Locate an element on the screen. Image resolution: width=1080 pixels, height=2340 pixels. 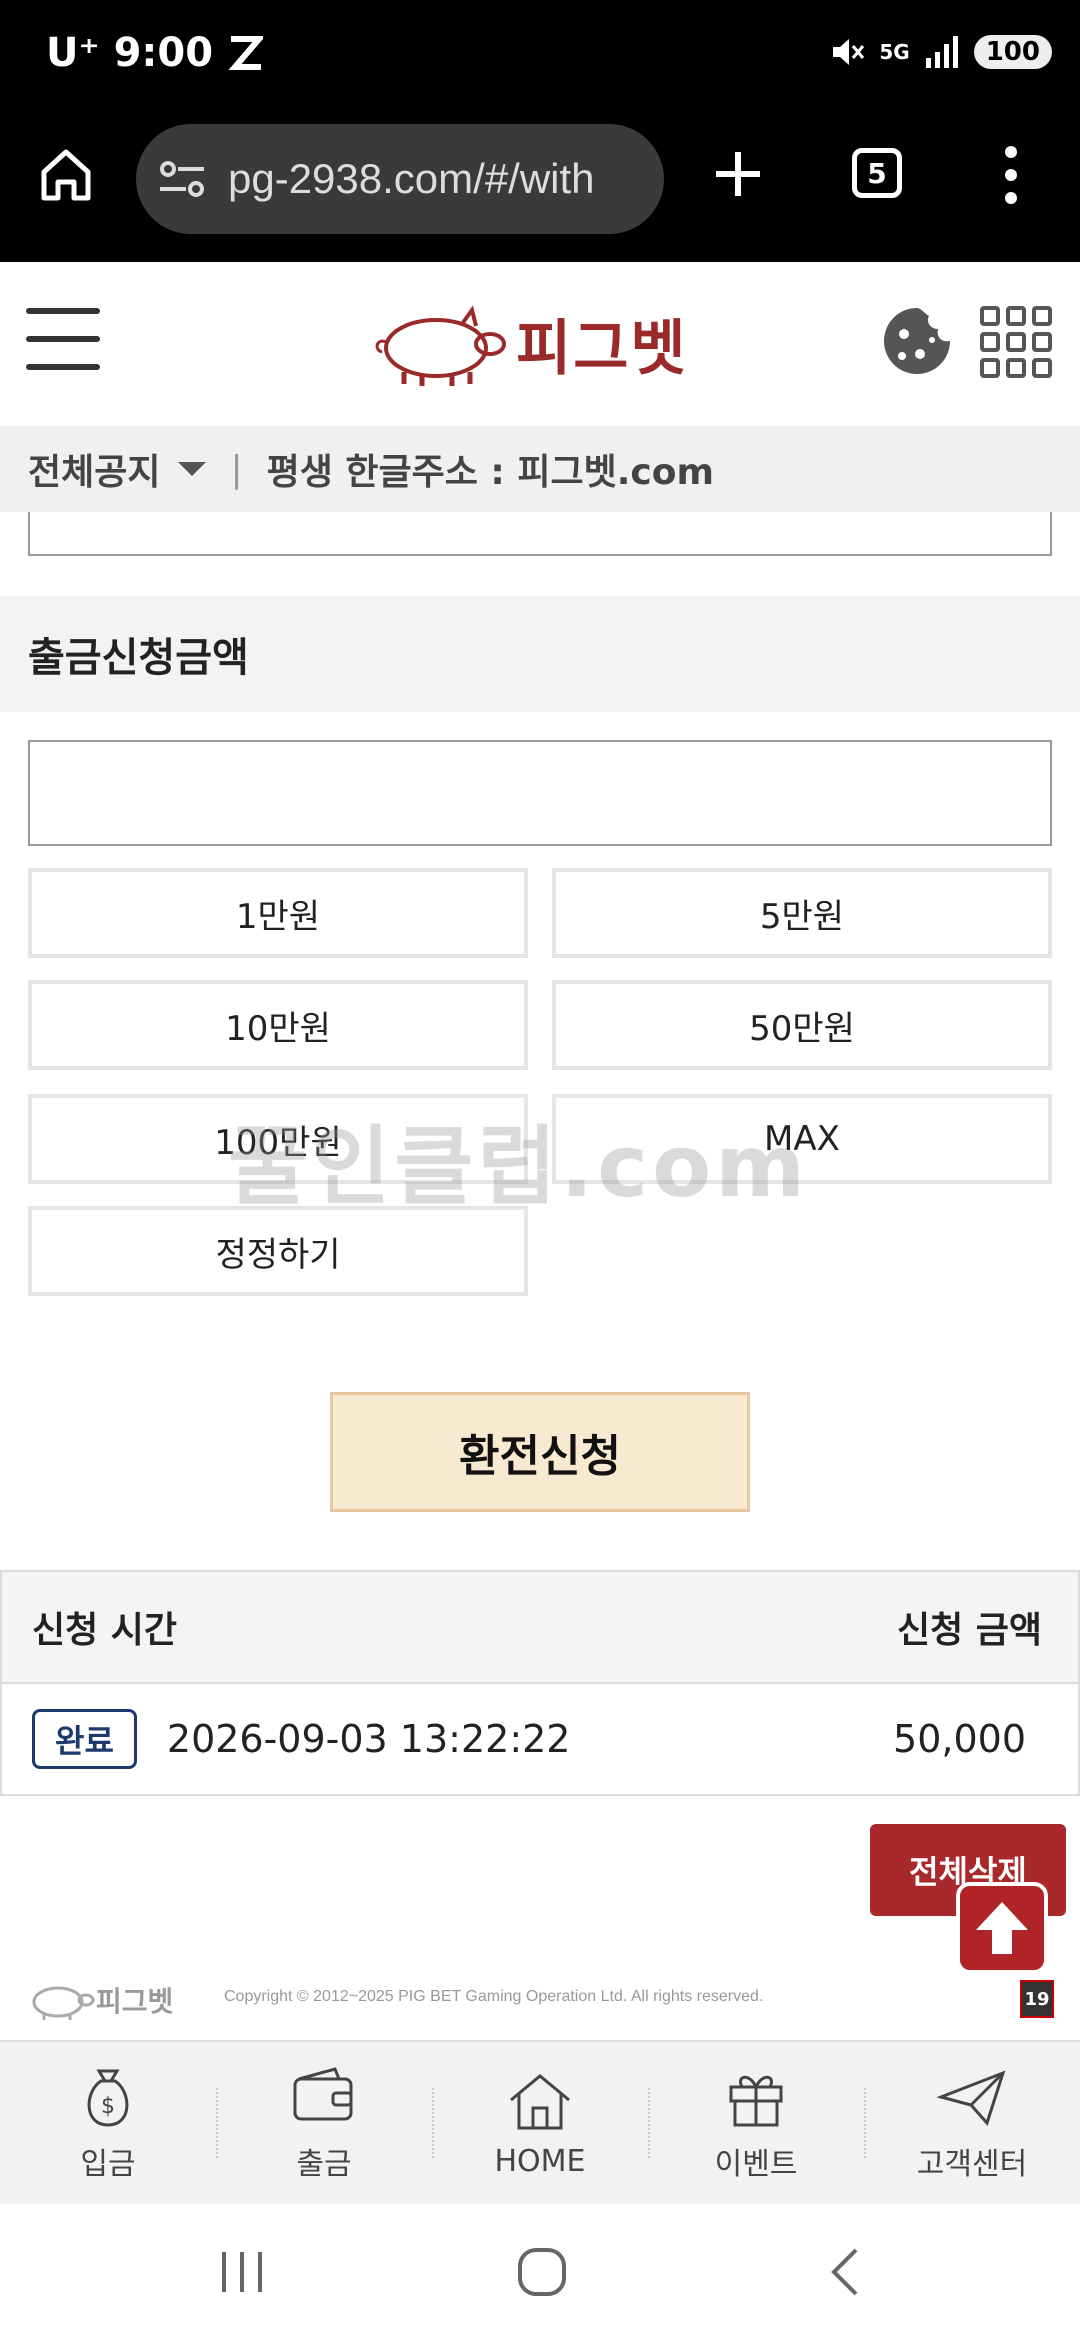
nav-home: HOME is located at coordinates (540, 2123).